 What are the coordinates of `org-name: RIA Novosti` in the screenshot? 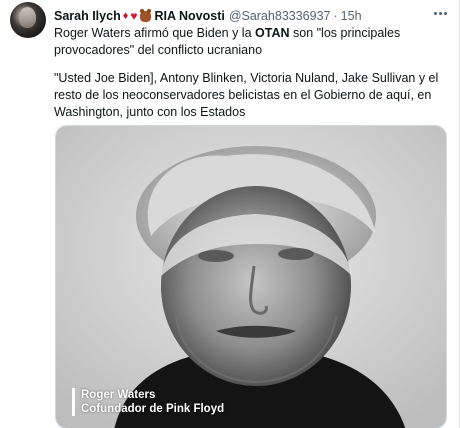 It's located at (189, 16).